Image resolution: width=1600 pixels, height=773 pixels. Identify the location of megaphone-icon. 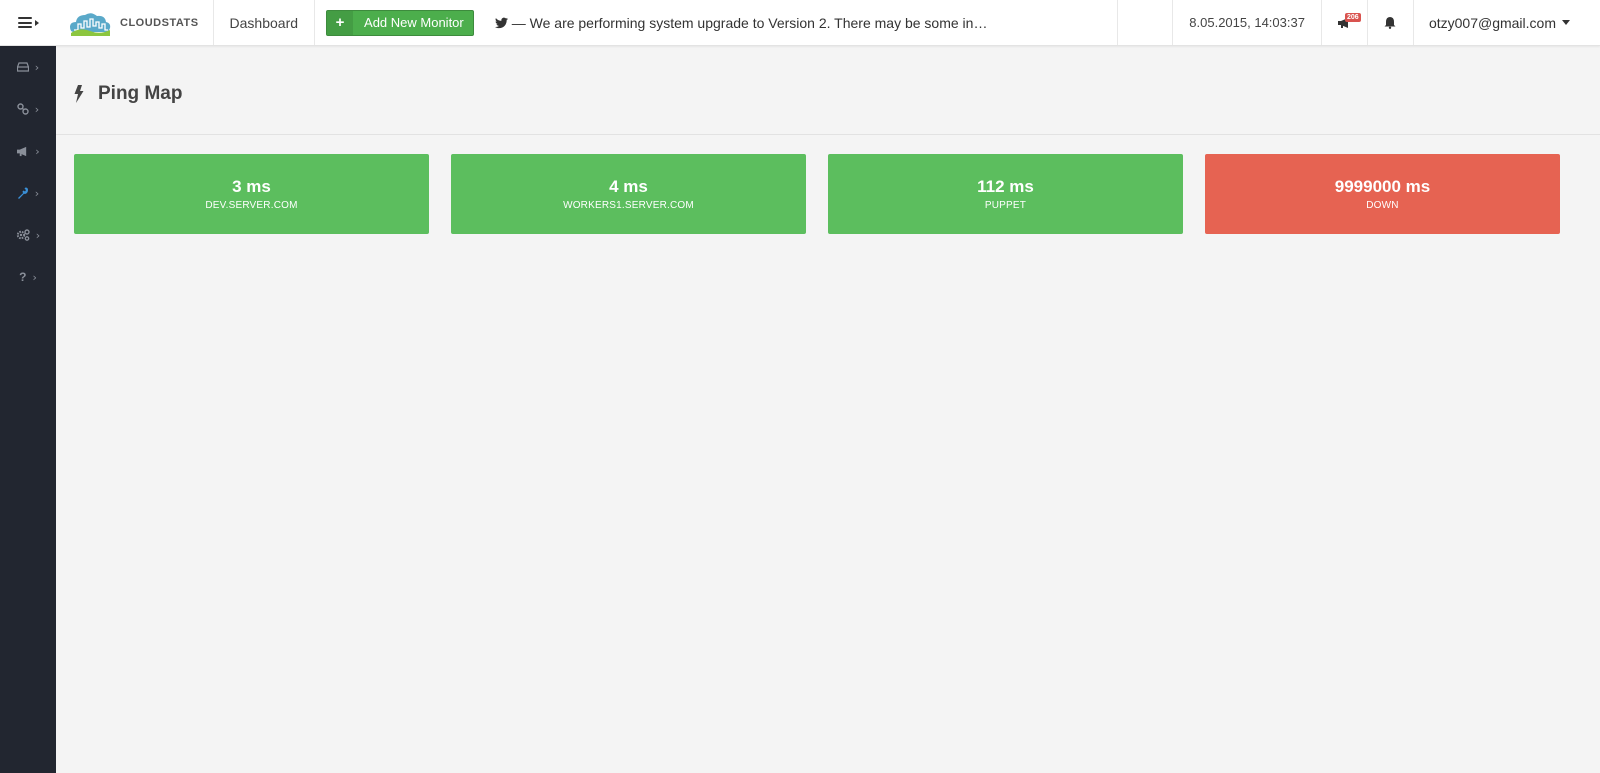
(22, 151).